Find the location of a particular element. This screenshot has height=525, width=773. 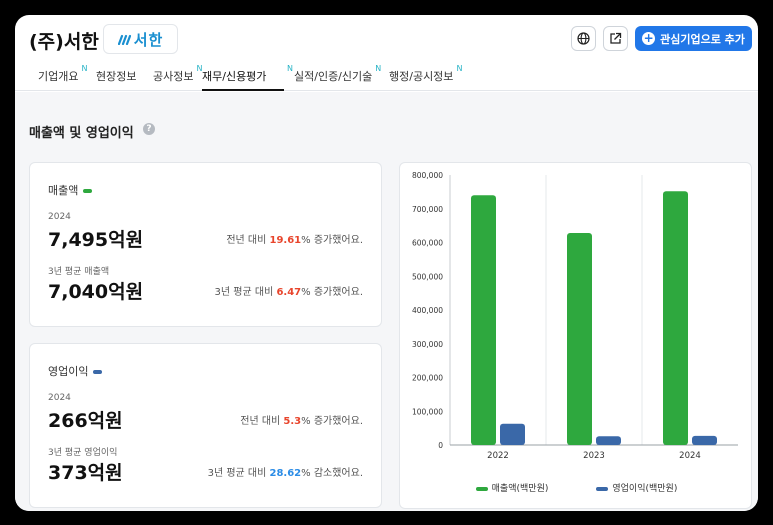

y-tick-label: 200,000 is located at coordinates (427, 378).